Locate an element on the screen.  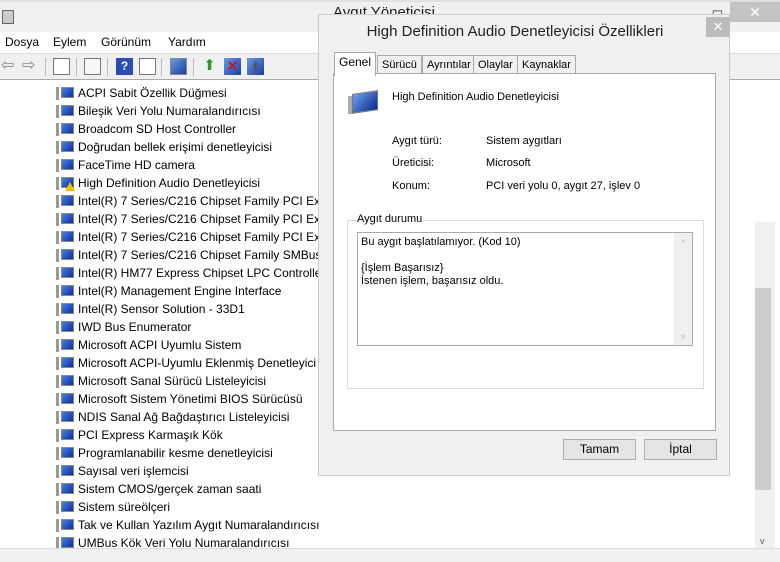
tab-ayrintilar: Ayrıntılar is located at coordinates (449, 65).